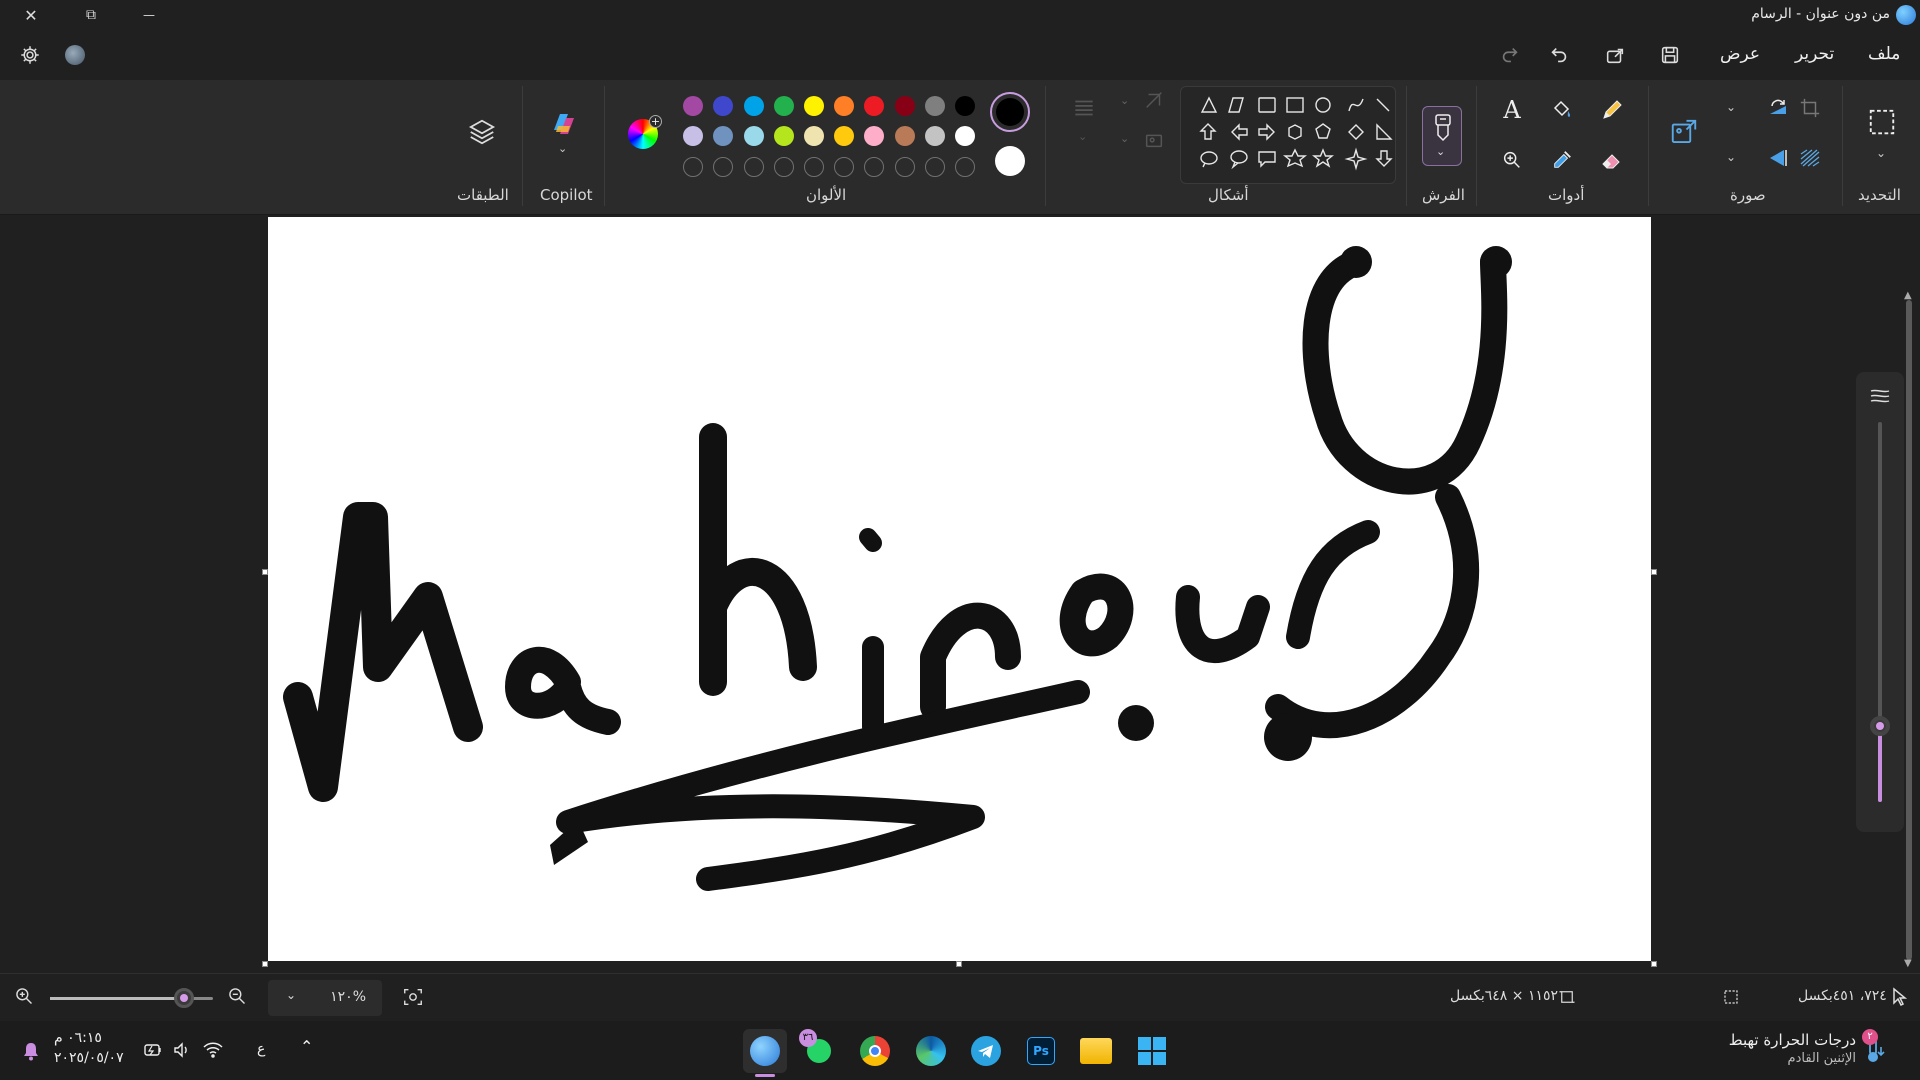 This screenshot has width=1920, height=1080. I want to click on notifications-button, so click(31, 1053).